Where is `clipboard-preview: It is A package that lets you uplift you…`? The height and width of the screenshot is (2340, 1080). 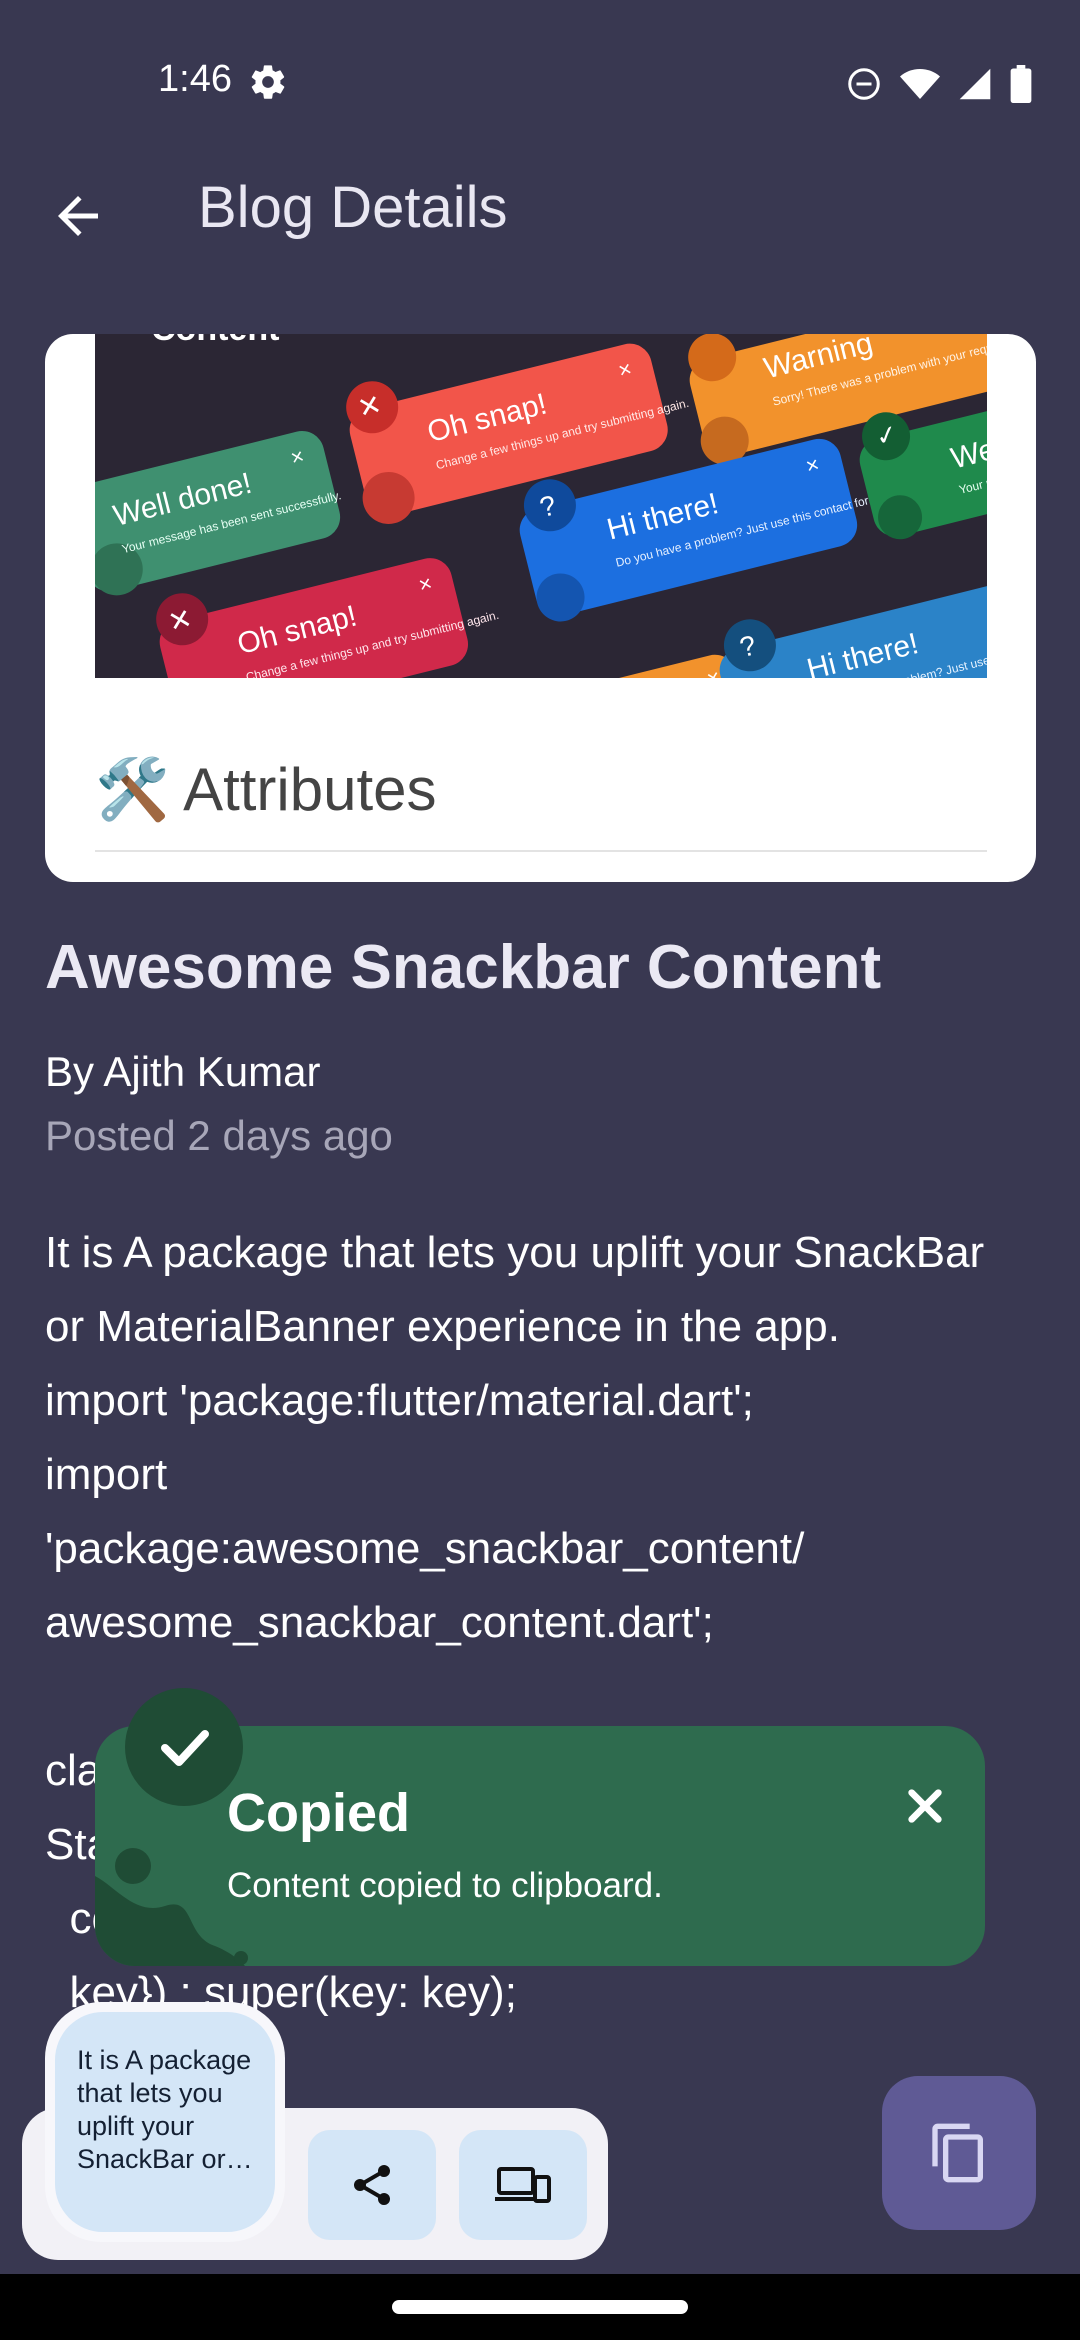
clipboard-preview: It is A package that lets you uplift you… is located at coordinates (165, 2122).